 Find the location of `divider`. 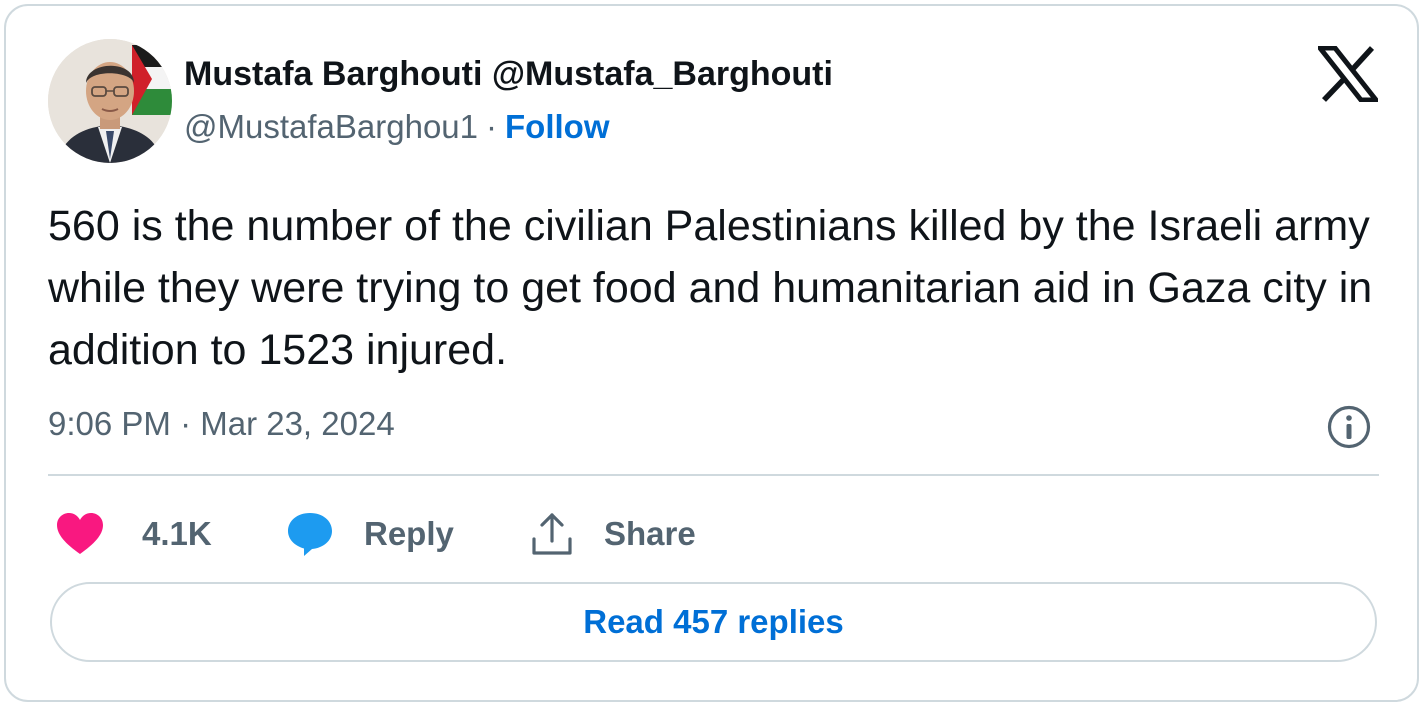

divider is located at coordinates (713, 475).